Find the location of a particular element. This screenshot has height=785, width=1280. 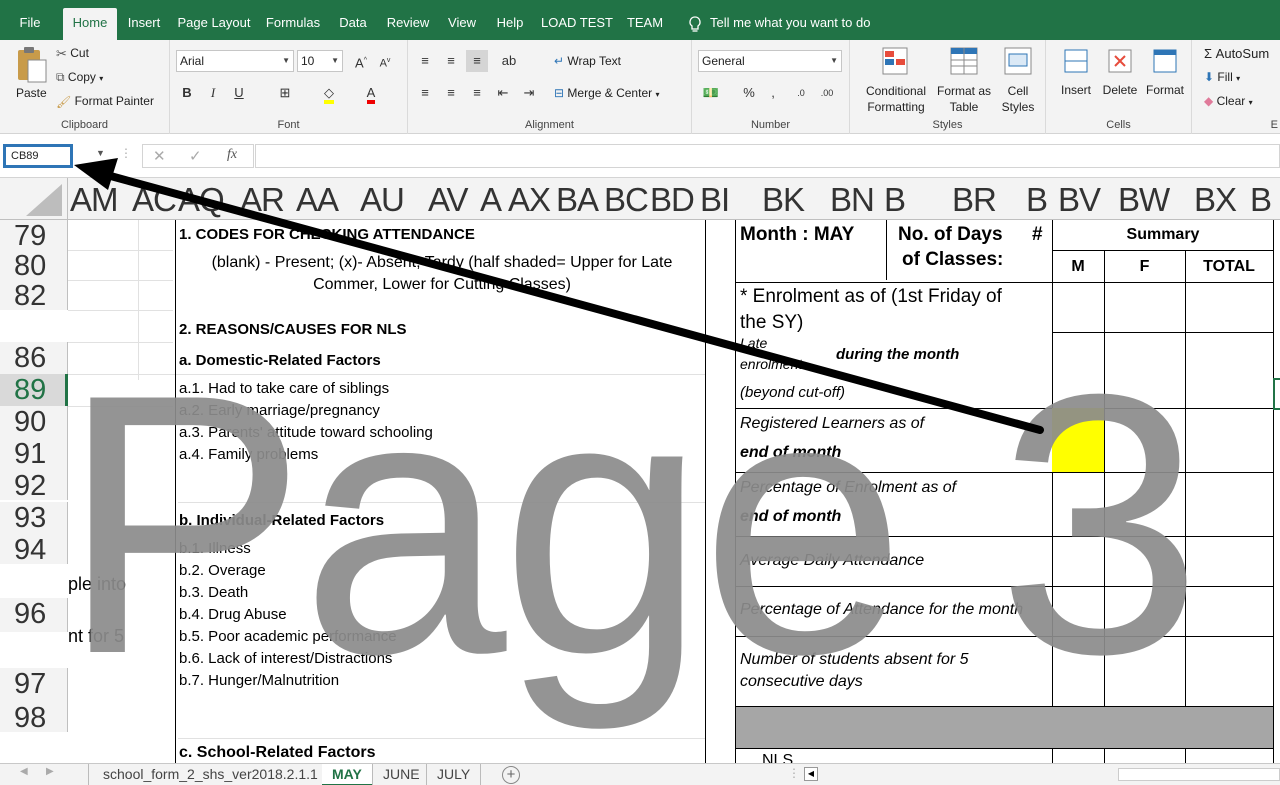

sheet-tab-june: JUNE is located at coordinates (401, 774).